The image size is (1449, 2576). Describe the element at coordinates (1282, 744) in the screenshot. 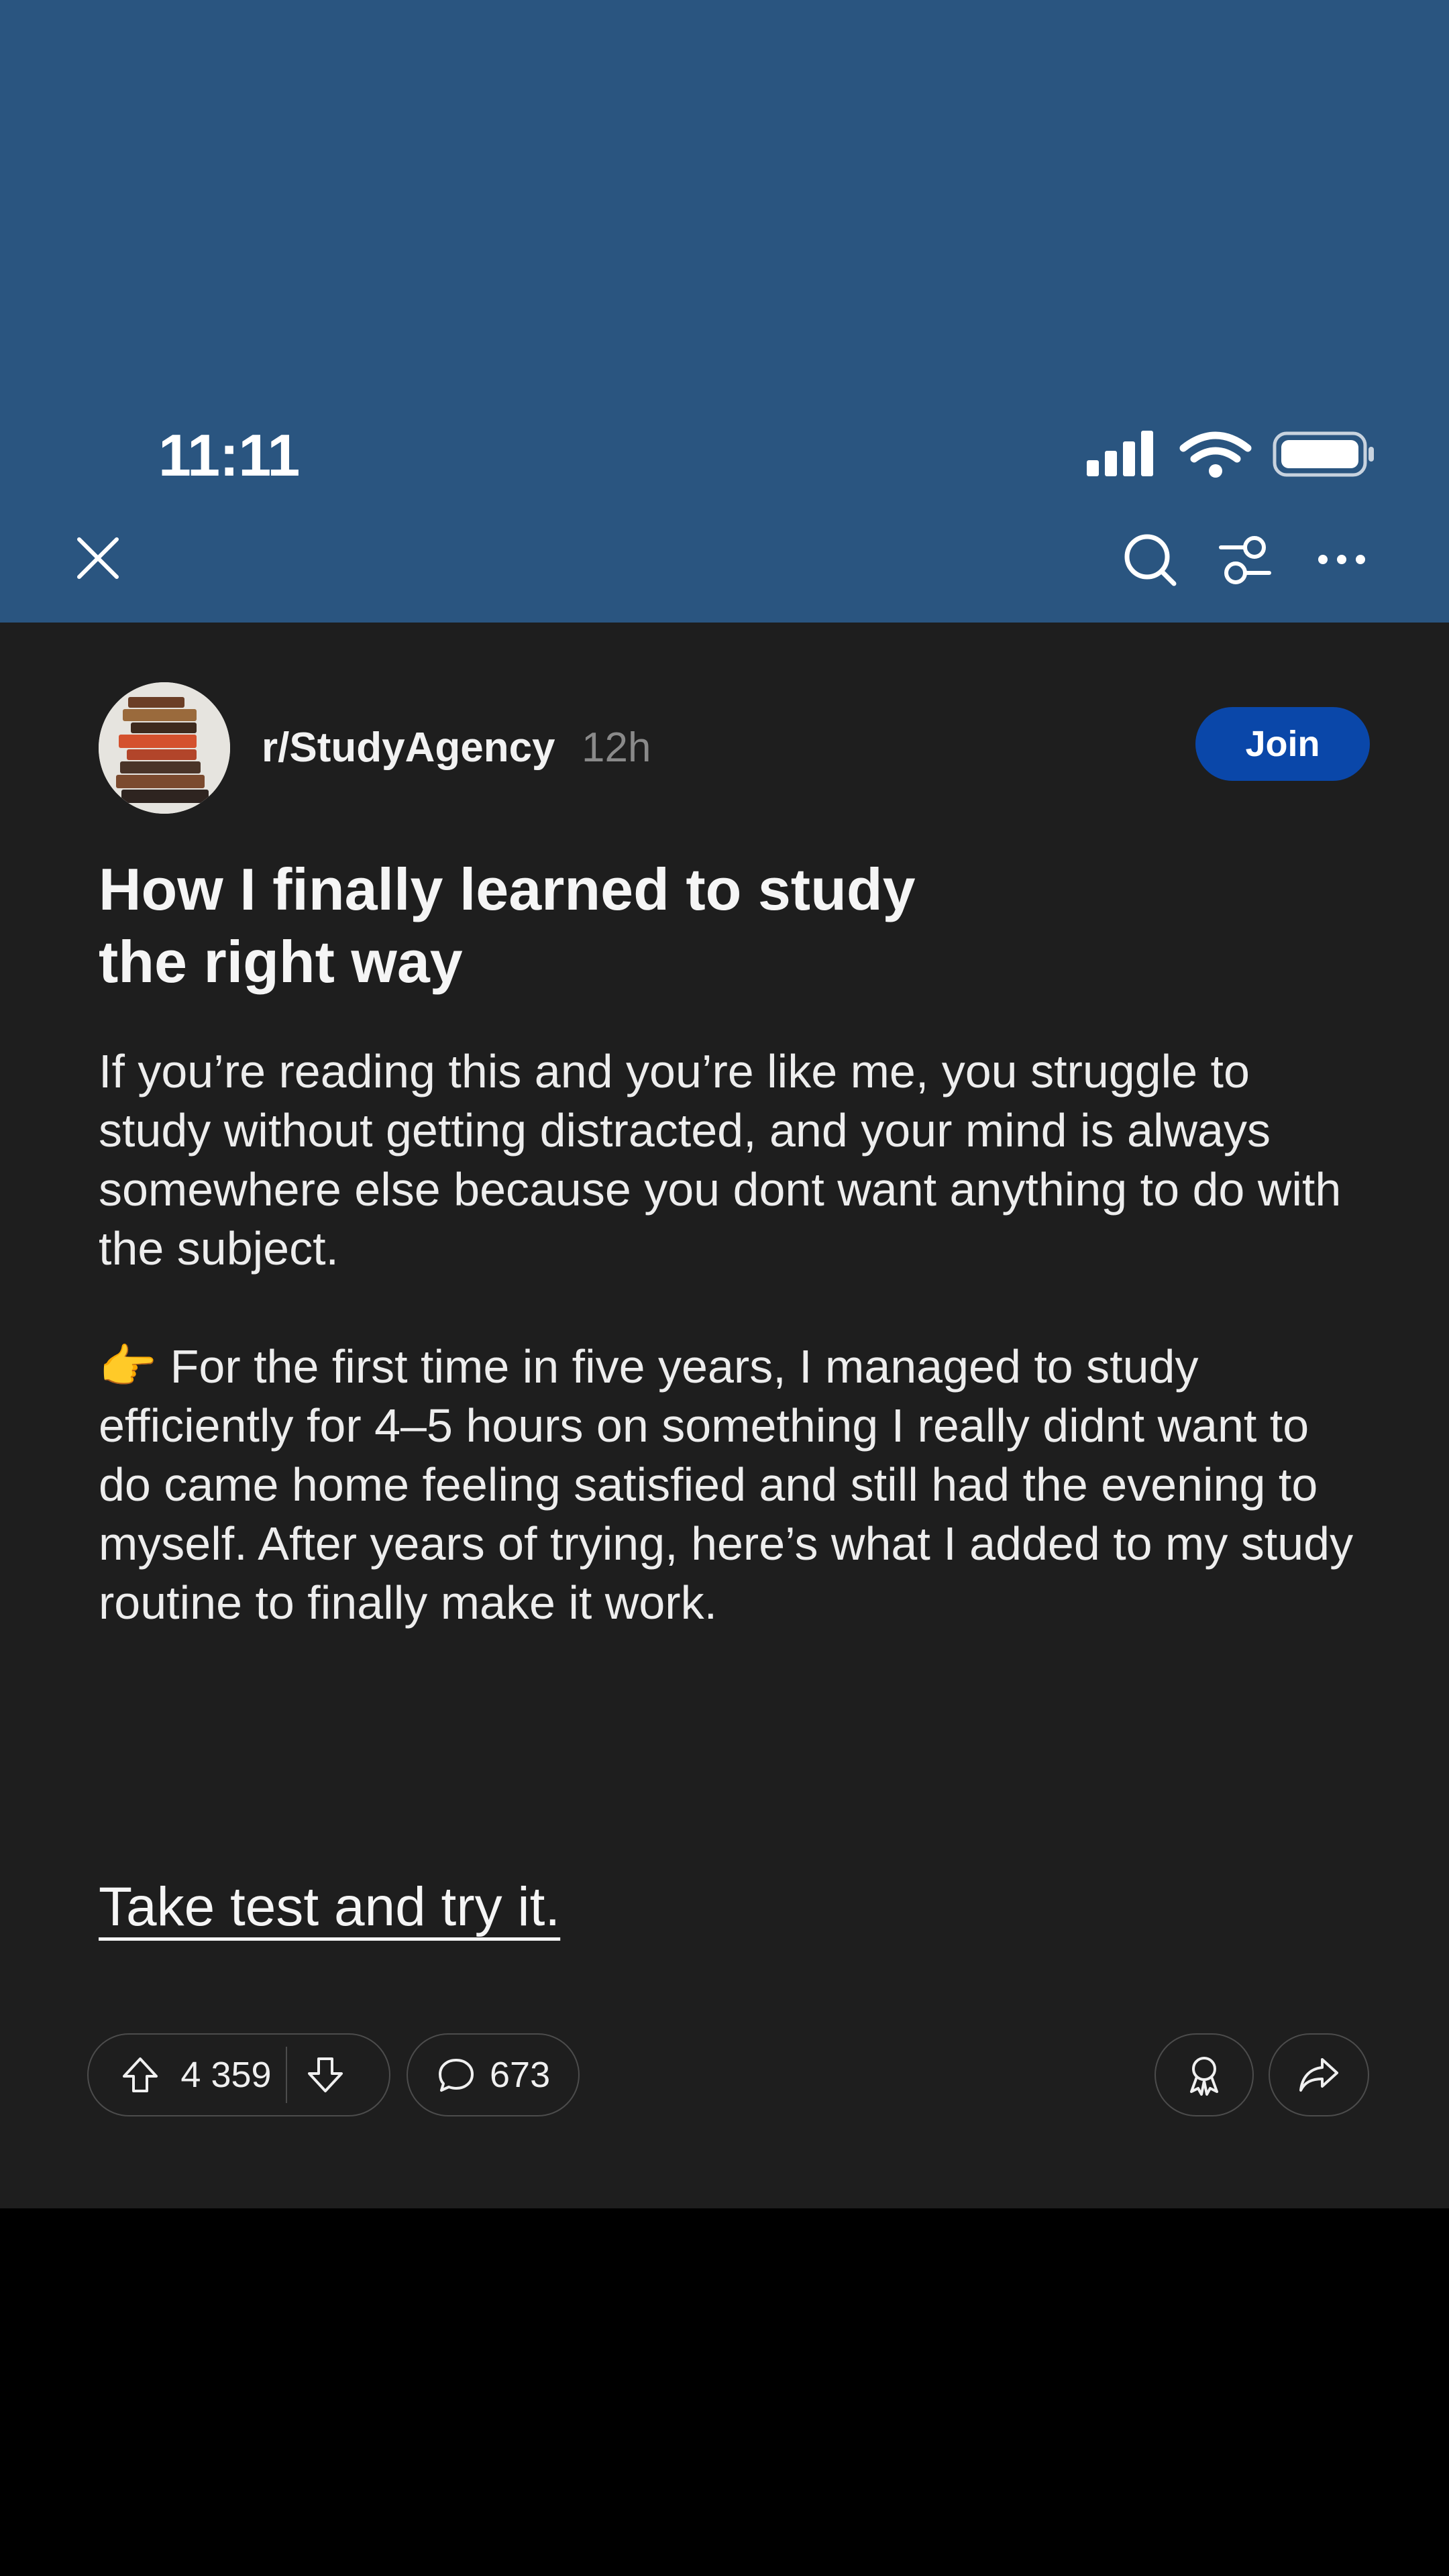

I see `join-button: Join` at that location.